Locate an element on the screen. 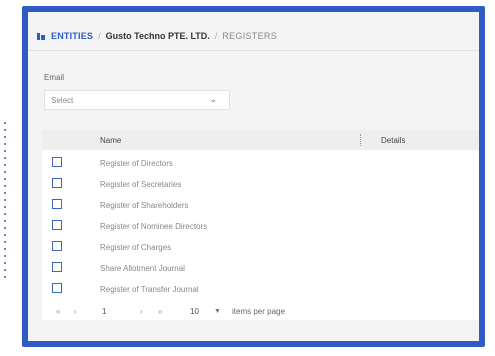 This screenshot has width=495, height=356. column-header-name: Name is located at coordinates (110, 140).